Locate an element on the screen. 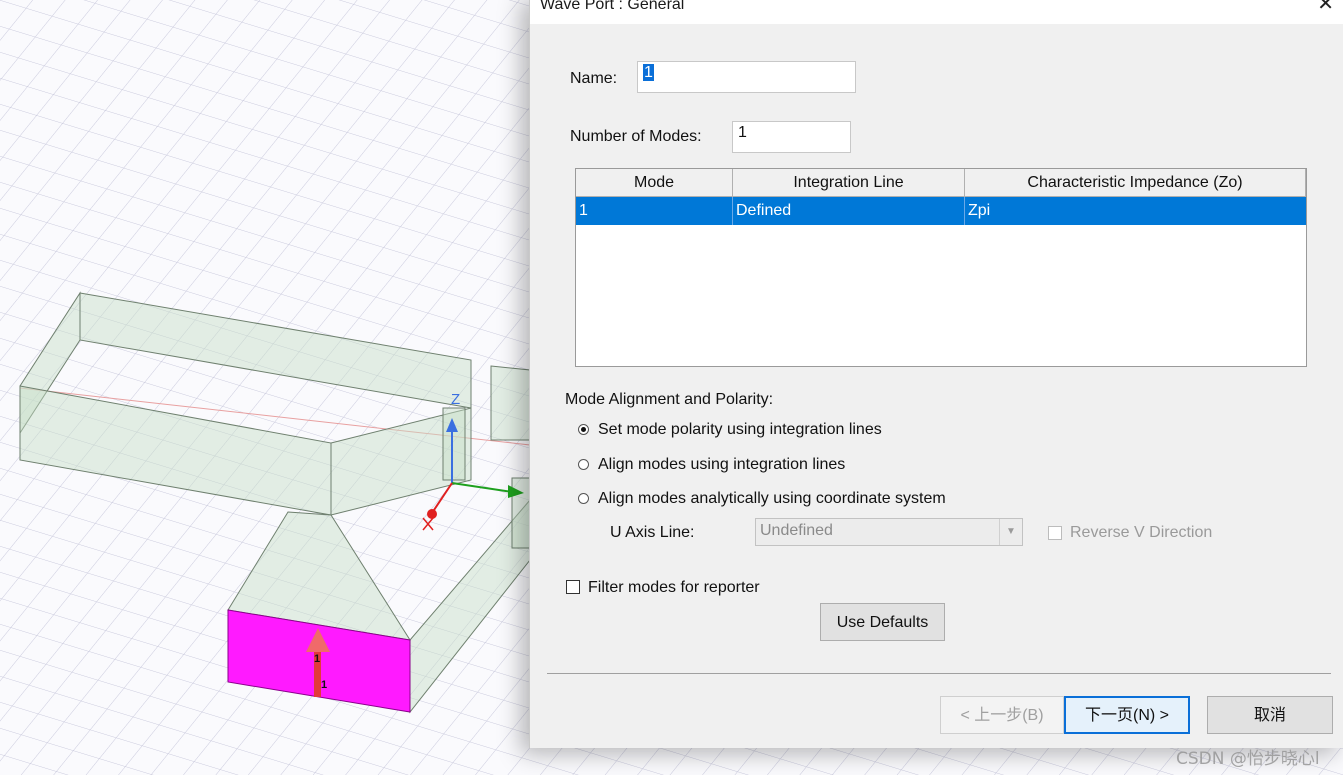  cell-impedance: Zpi is located at coordinates (1135, 211).